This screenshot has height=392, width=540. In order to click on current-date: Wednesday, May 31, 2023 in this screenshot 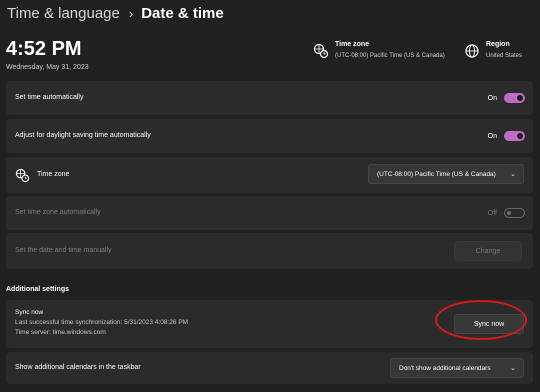, I will do `click(47, 67)`.